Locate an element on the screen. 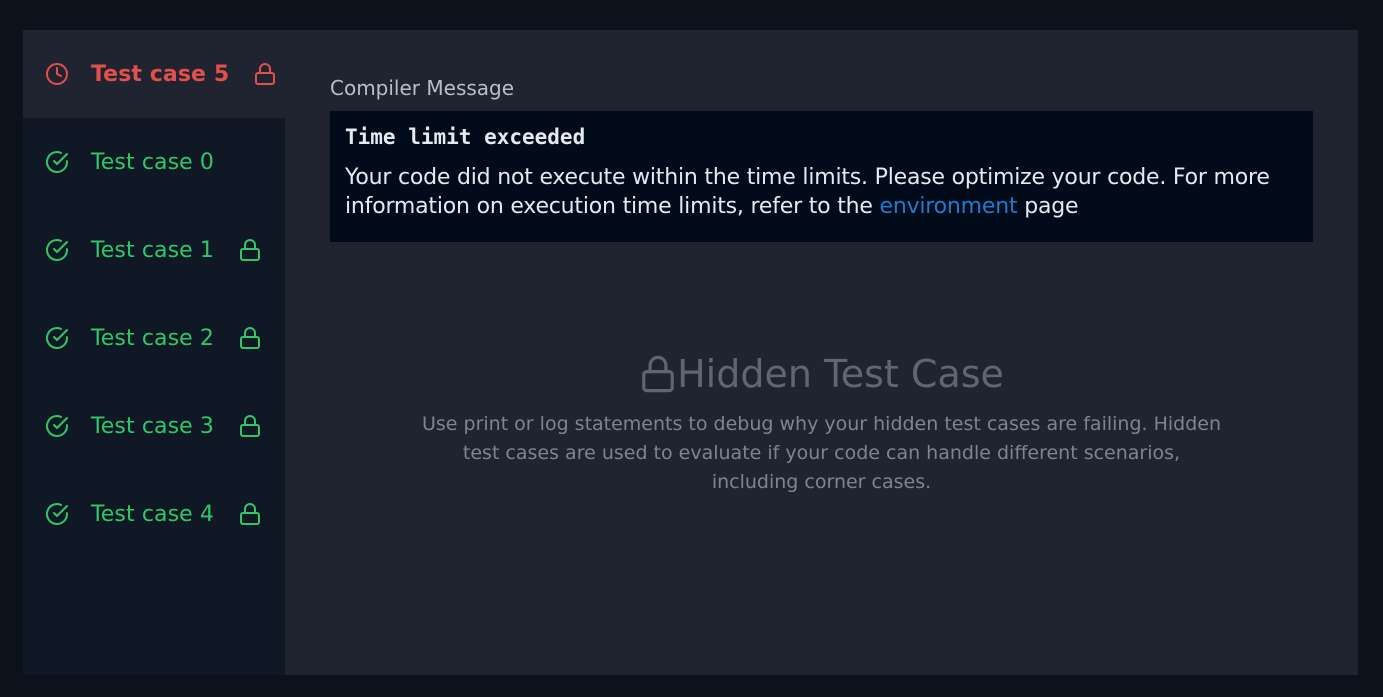  test-case-label: Test case 2 is located at coordinates (152, 338).